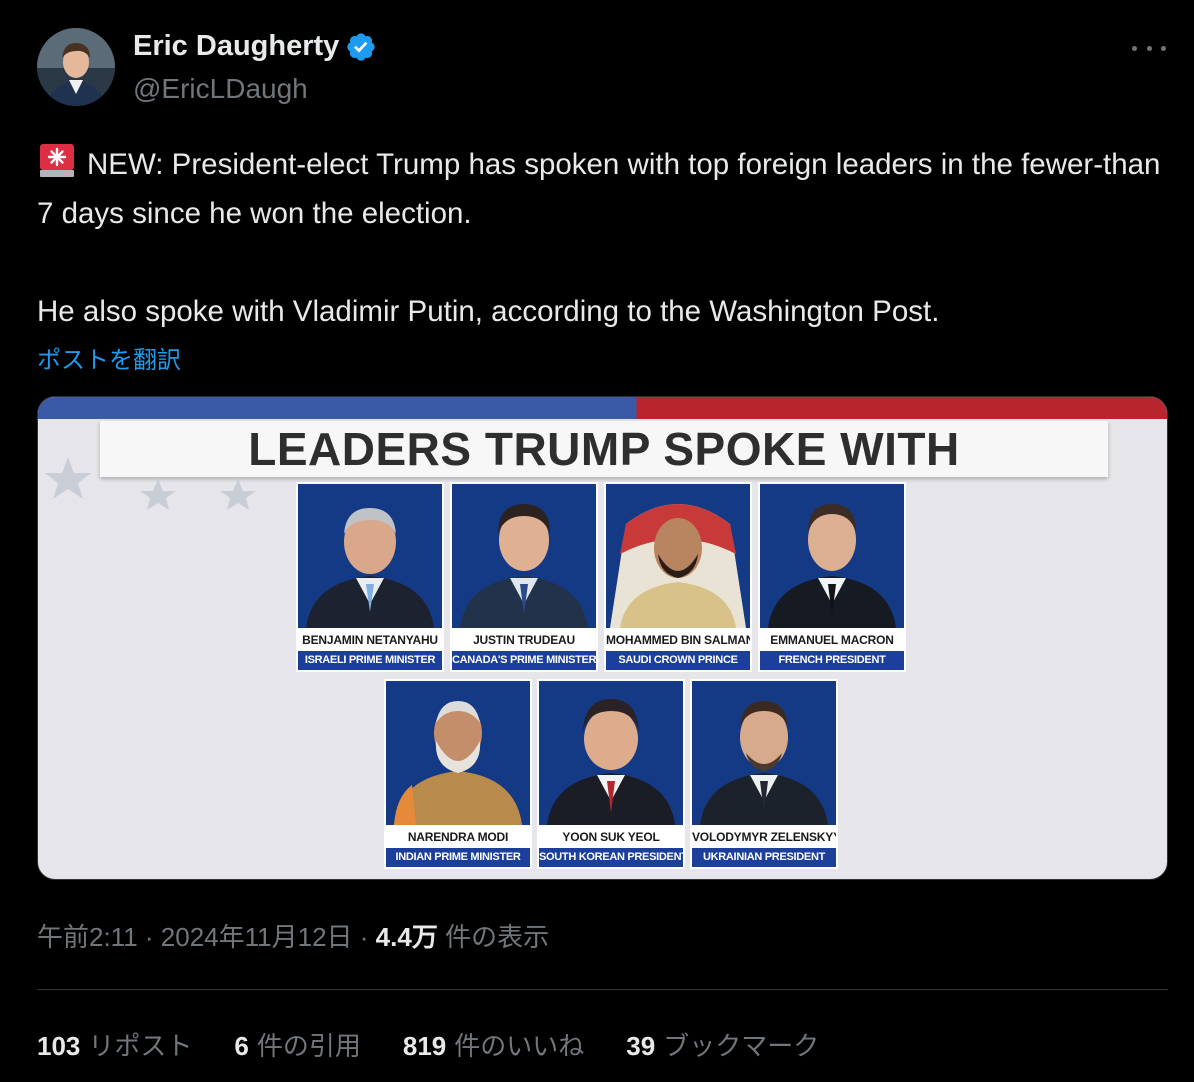  I want to click on views-count: 4.4万, so click(406, 937).